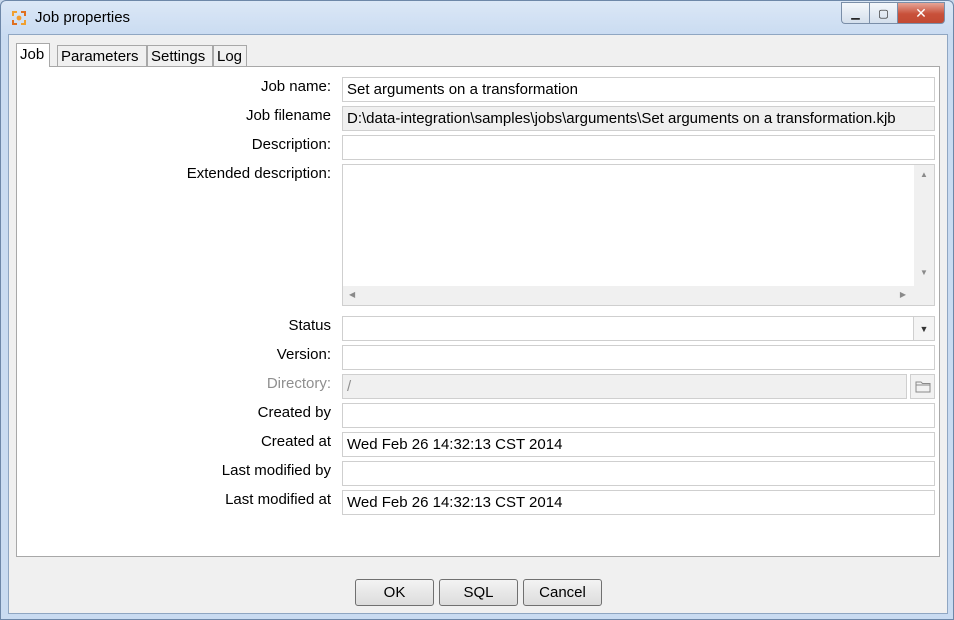 The image size is (954, 620). What do you see at coordinates (638, 444) in the screenshot?
I see `created-at-input: Wed Feb 26 14:32:13 CST 2014` at bounding box center [638, 444].